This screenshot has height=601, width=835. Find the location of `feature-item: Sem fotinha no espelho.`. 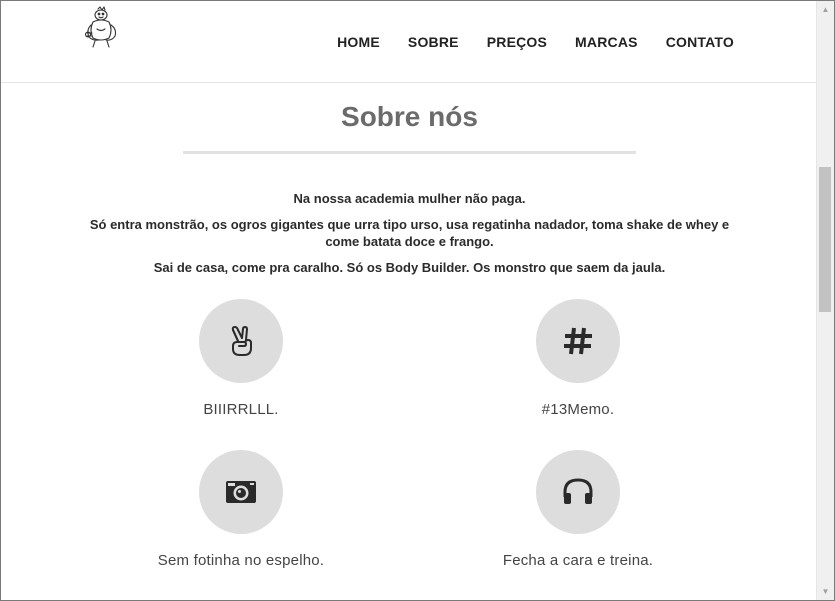

feature-item: Sem fotinha no espelho. is located at coordinates (241, 509).